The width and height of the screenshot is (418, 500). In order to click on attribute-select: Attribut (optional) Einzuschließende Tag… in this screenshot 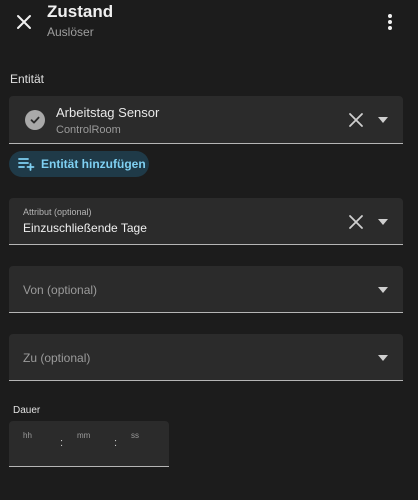, I will do `click(206, 221)`.